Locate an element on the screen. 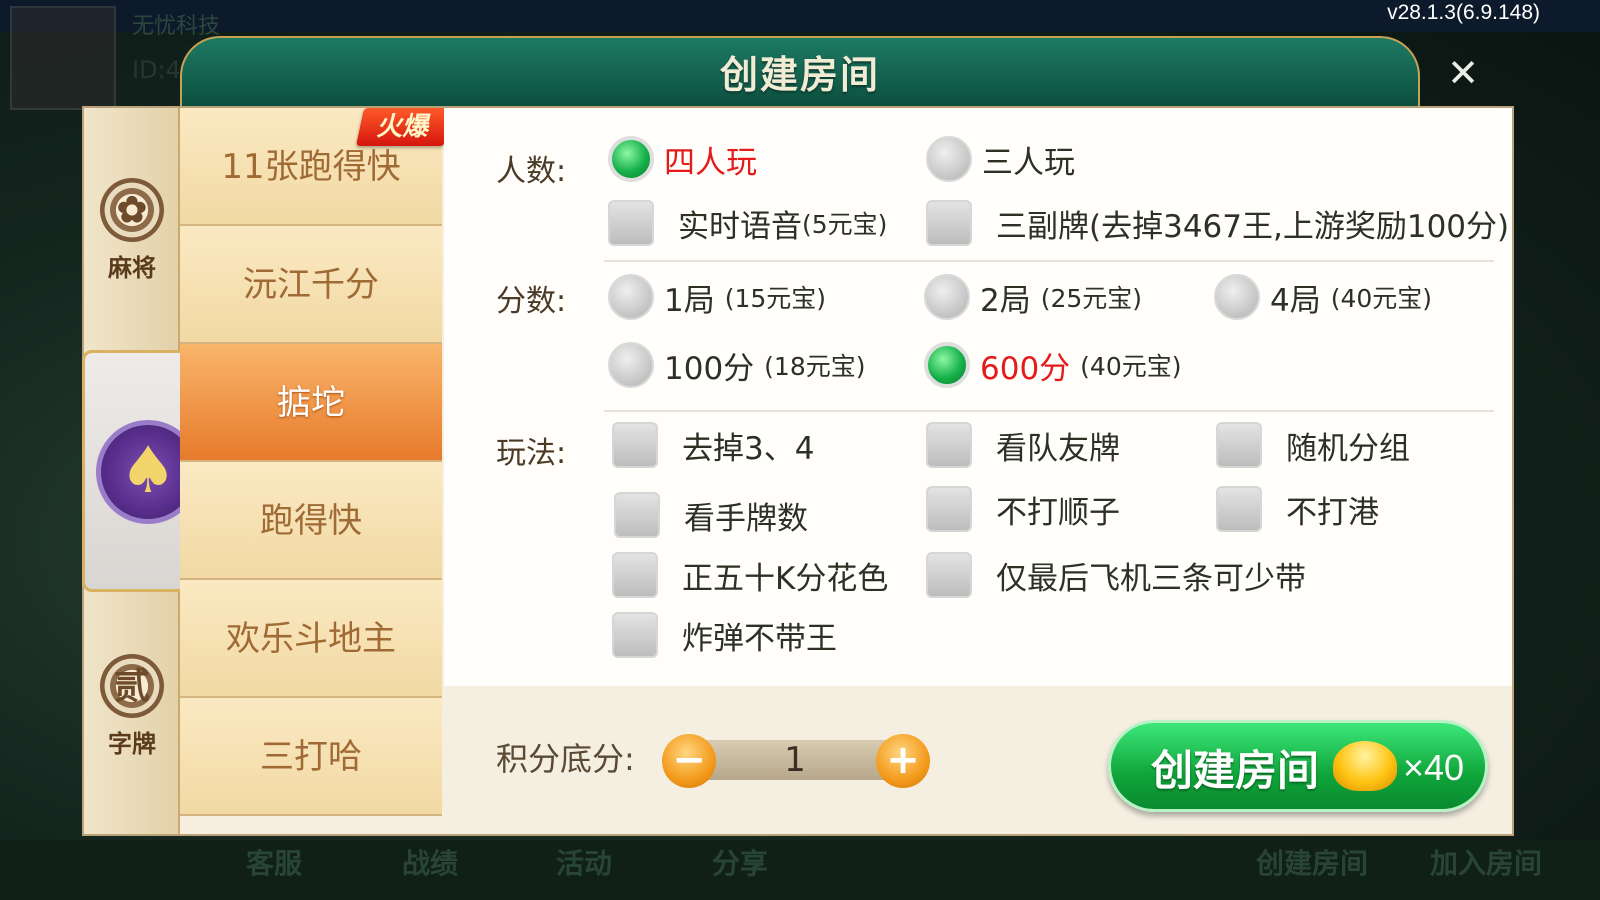  player-option-three: 三人玩 is located at coordinates (1000, 159).